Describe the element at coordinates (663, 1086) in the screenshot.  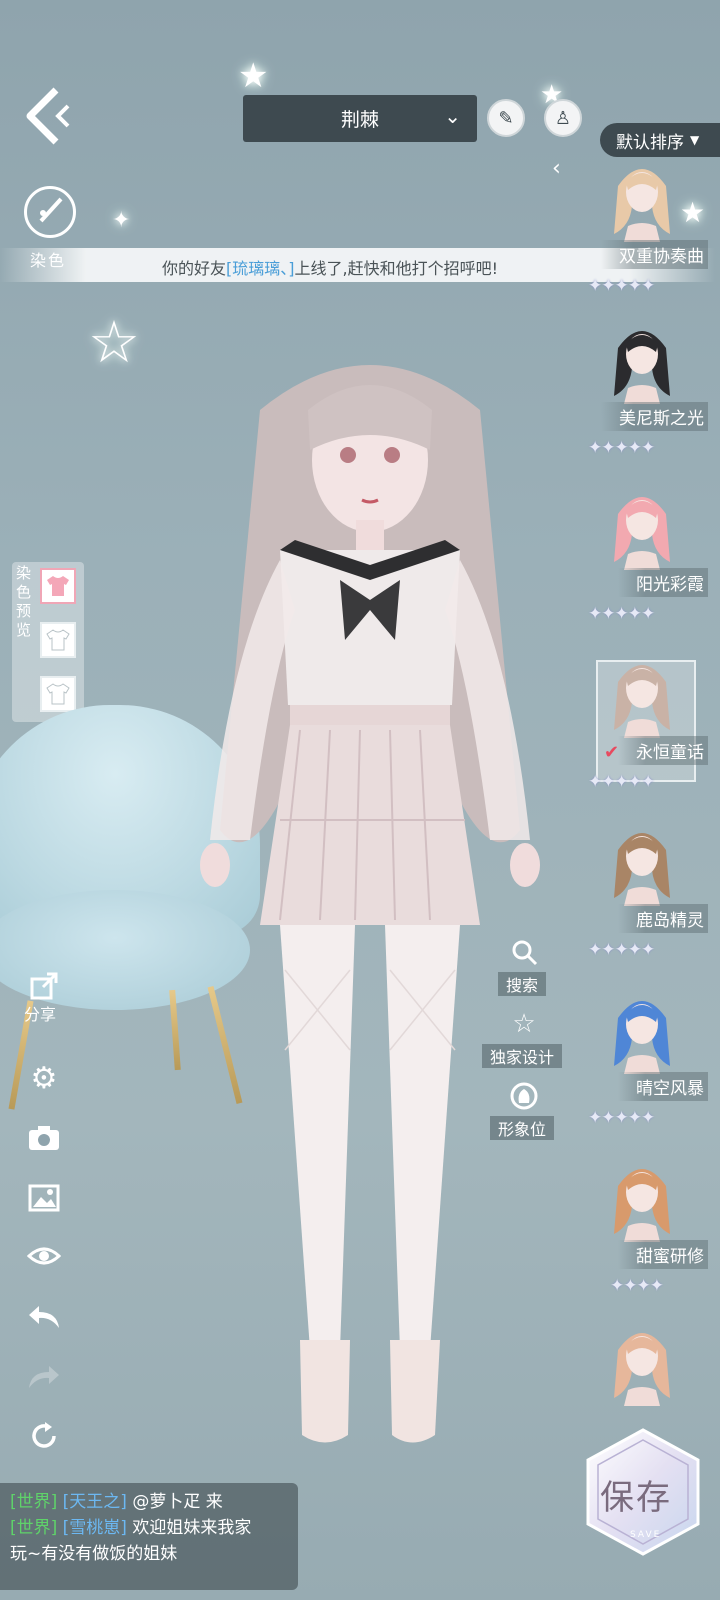
I see `hair-item-name: 晴空风暴` at that location.